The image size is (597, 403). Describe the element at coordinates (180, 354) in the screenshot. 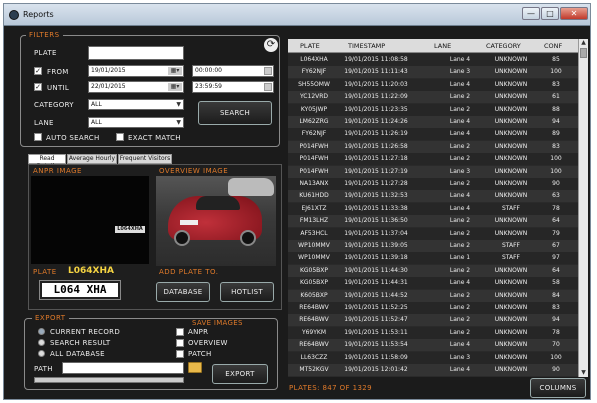

I see `patch-checkbox` at that location.